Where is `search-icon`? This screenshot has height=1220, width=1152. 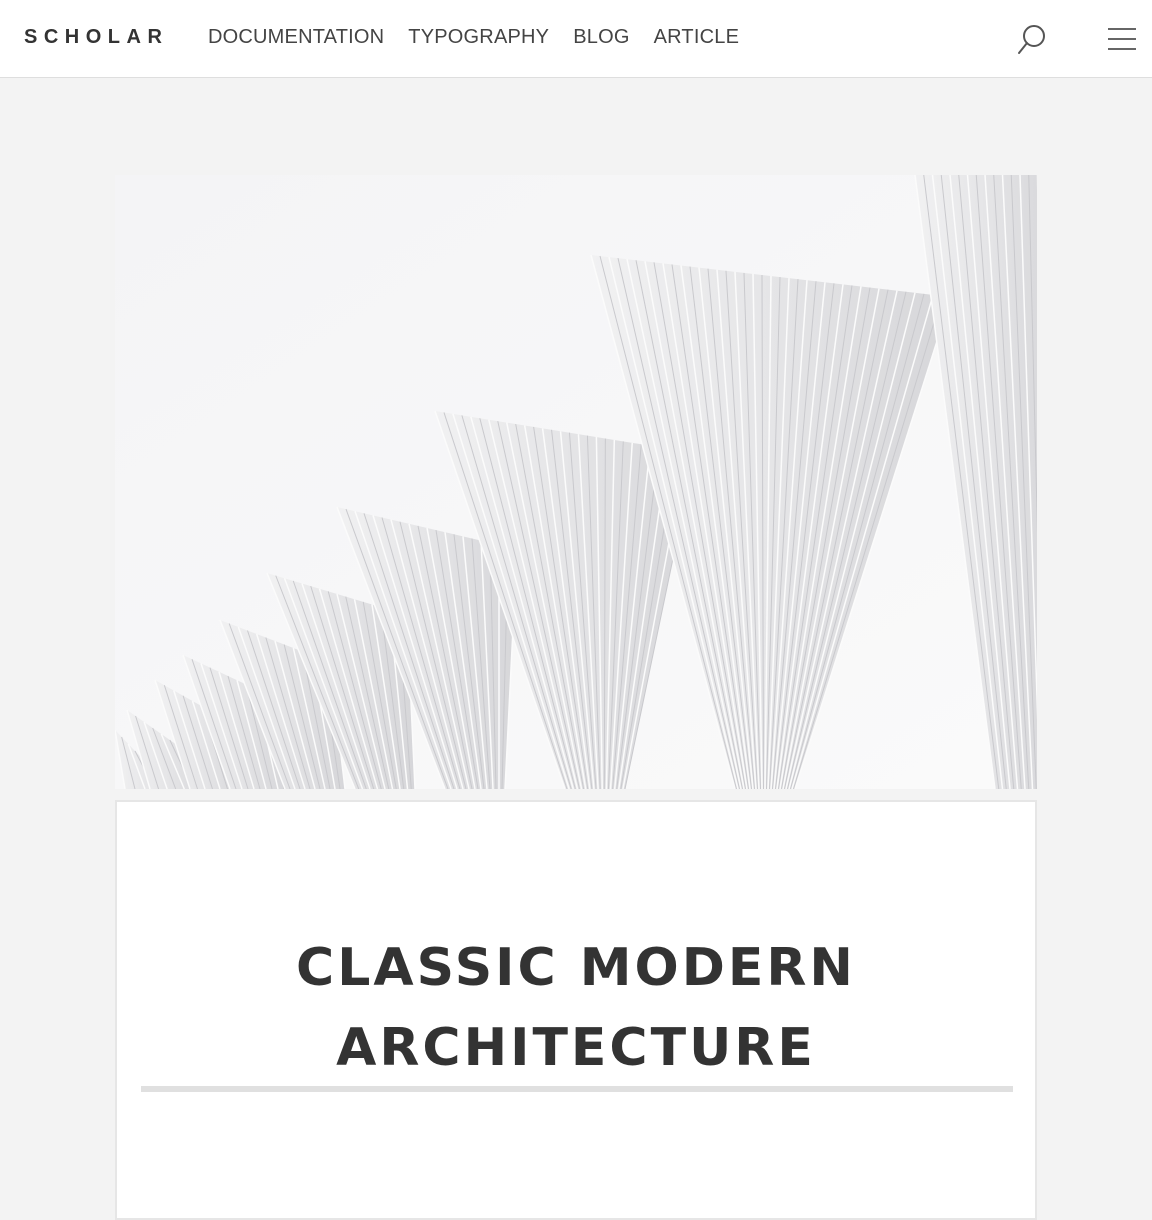 search-icon is located at coordinates (1031, 39).